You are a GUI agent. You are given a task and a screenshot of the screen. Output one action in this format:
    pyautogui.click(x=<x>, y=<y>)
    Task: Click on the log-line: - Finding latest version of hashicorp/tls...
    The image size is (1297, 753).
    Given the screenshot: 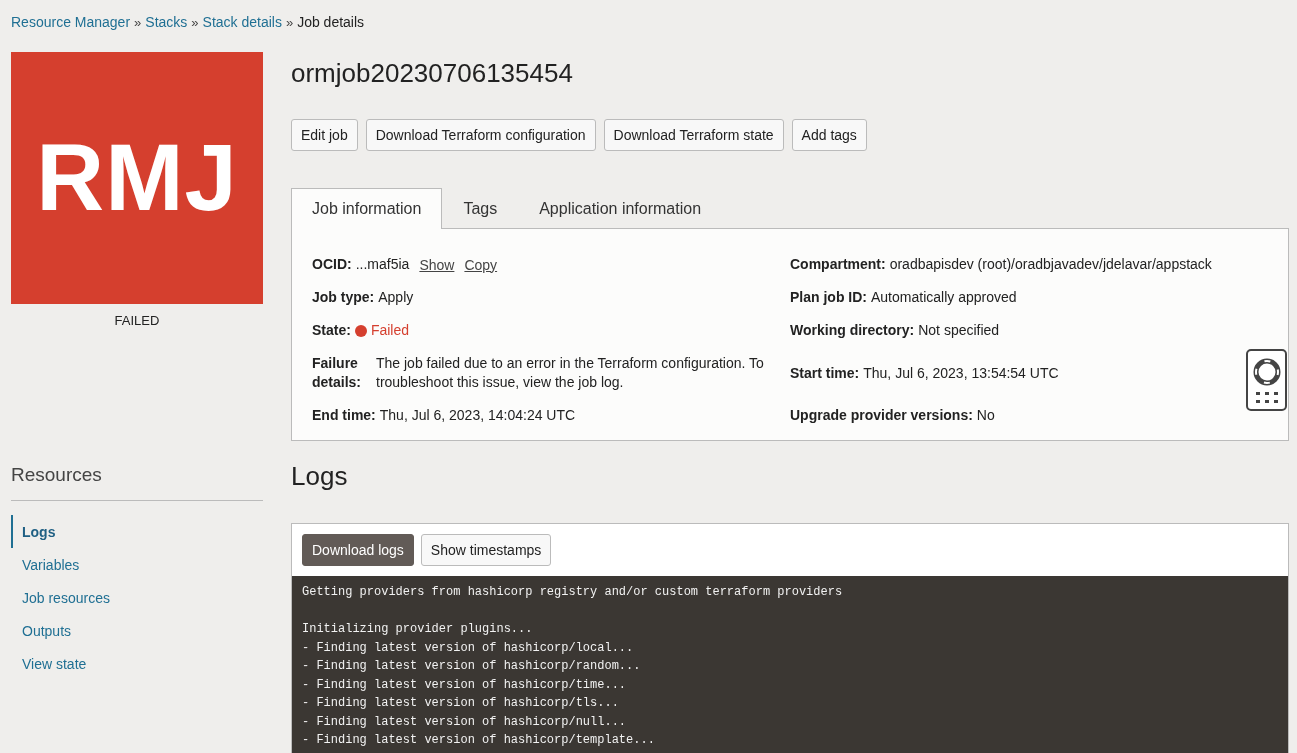 What is the action you would take?
    pyautogui.click(x=461, y=703)
    